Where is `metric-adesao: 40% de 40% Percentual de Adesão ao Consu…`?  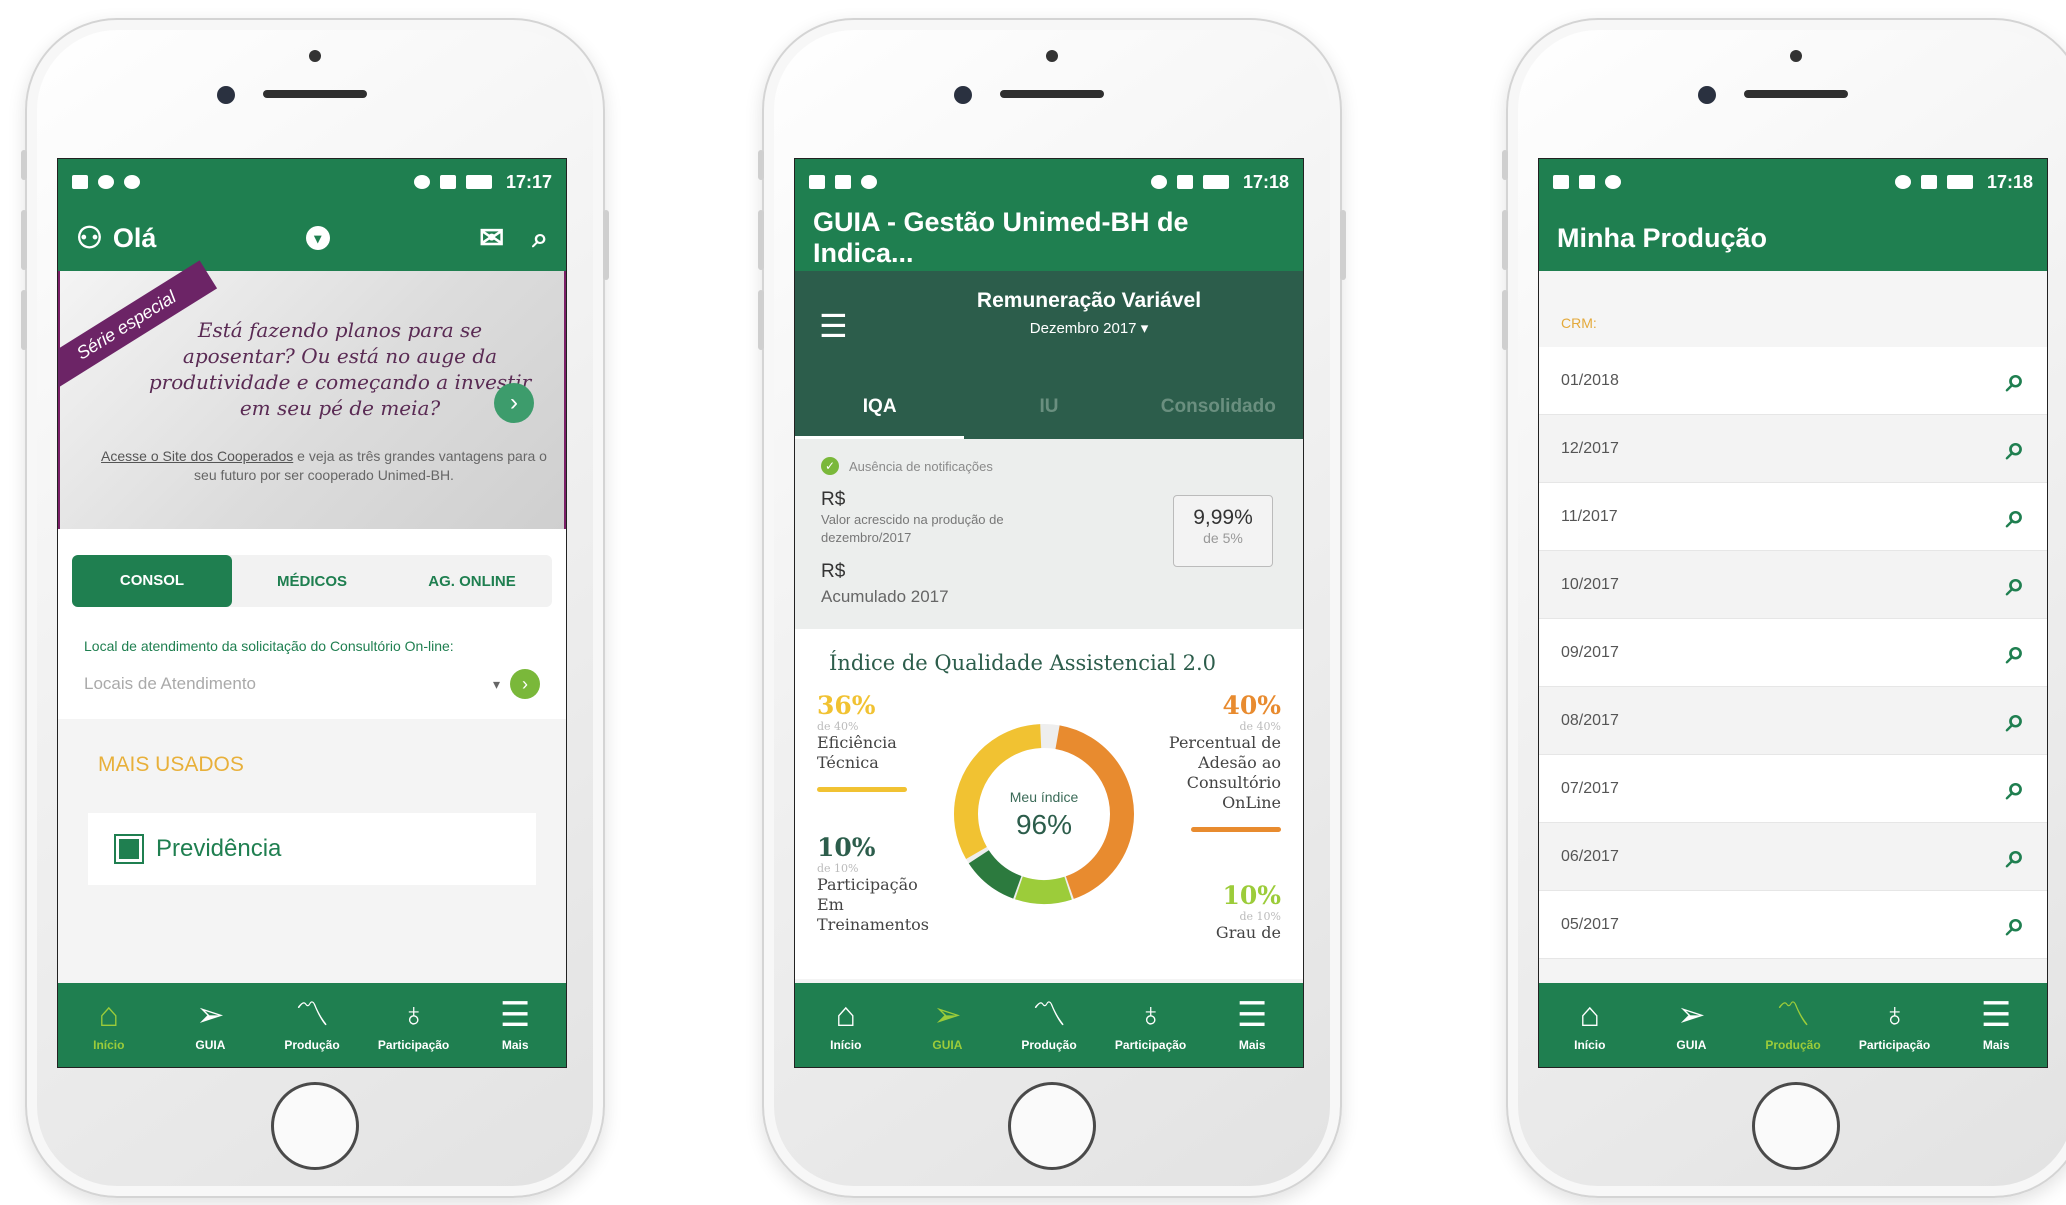 metric-adesao: 40% de 40% Percentual de Adesão ao Consu… is located at coordinates (1211, 761).